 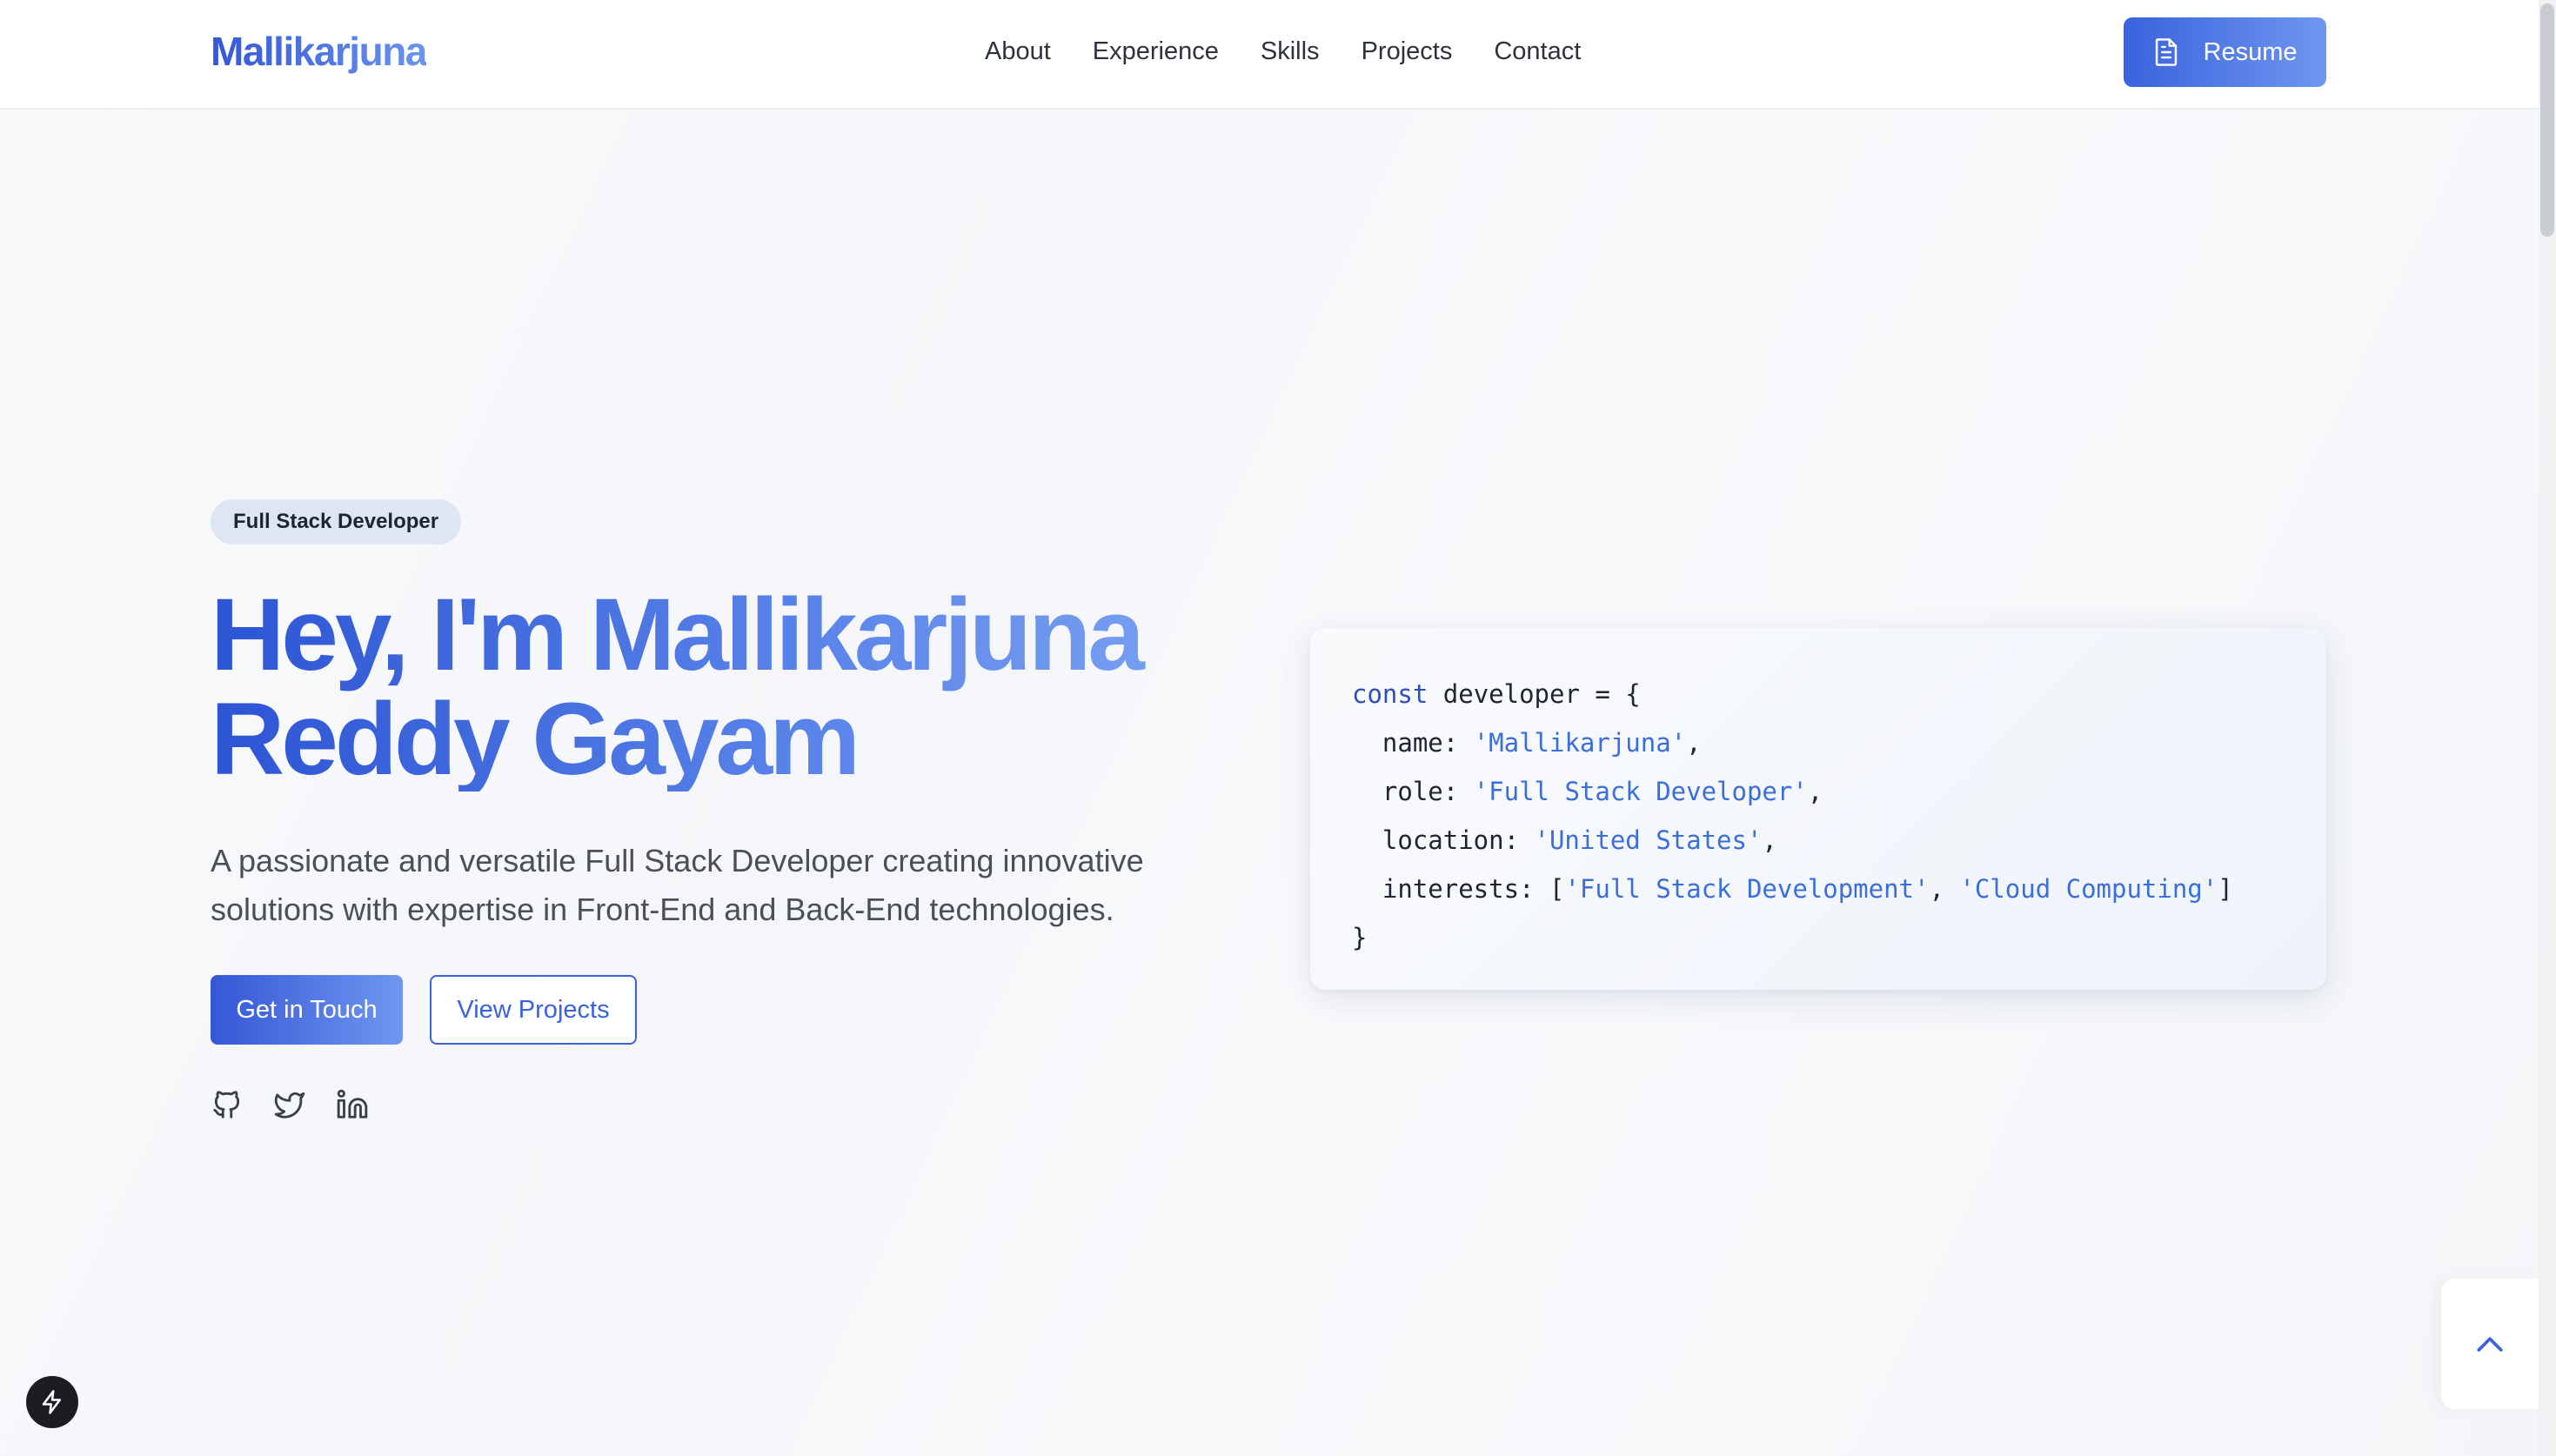 I want to click on twitter-icon, so click(x=289, y=1105).